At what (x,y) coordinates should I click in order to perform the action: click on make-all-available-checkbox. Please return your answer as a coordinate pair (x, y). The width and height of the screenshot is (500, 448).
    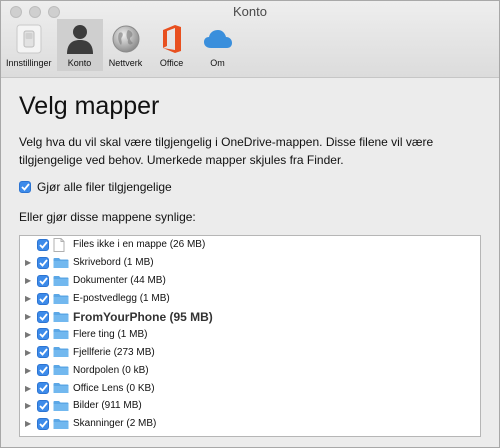
    Looking at the image, I should click on (25, 187).